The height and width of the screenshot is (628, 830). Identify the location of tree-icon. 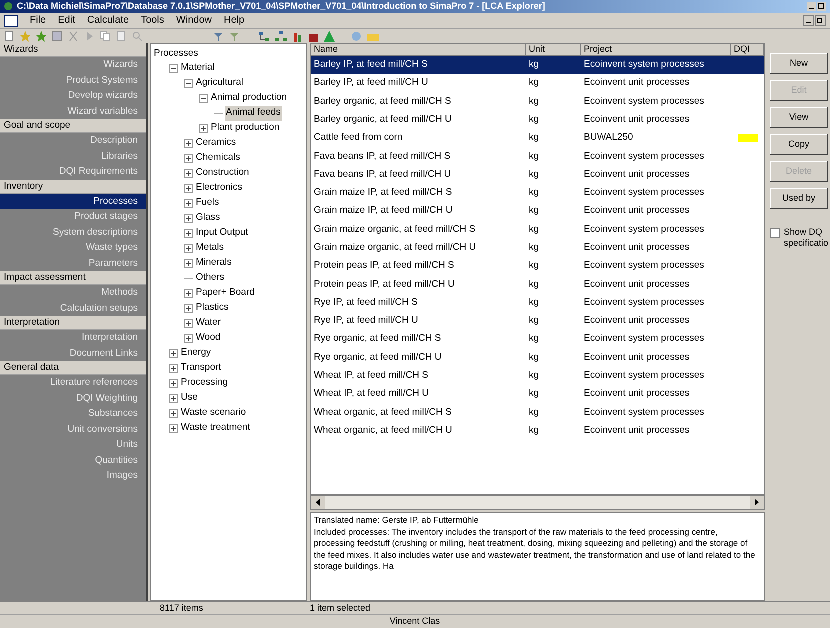
(281, 36).